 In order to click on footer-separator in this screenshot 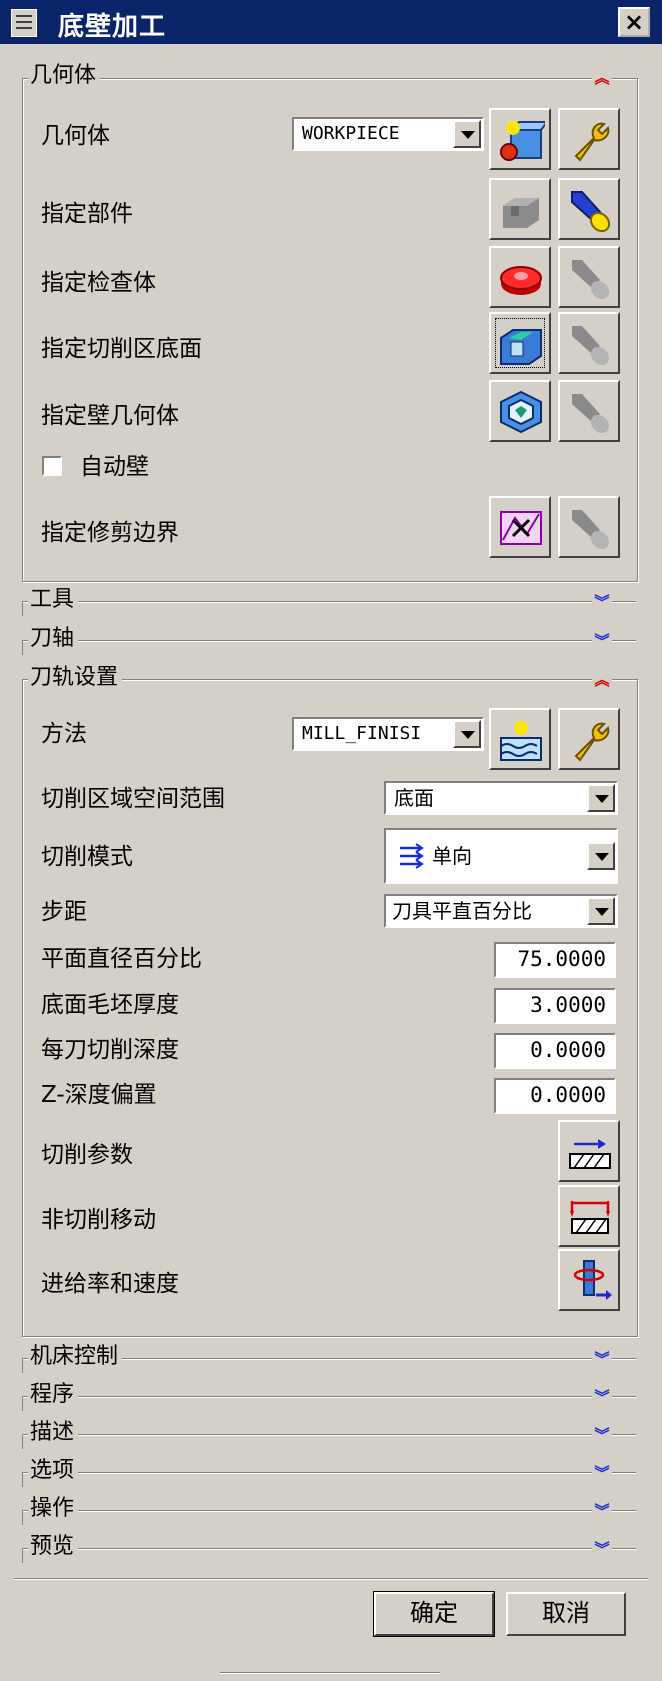, I will do `click(331, 1579)`.